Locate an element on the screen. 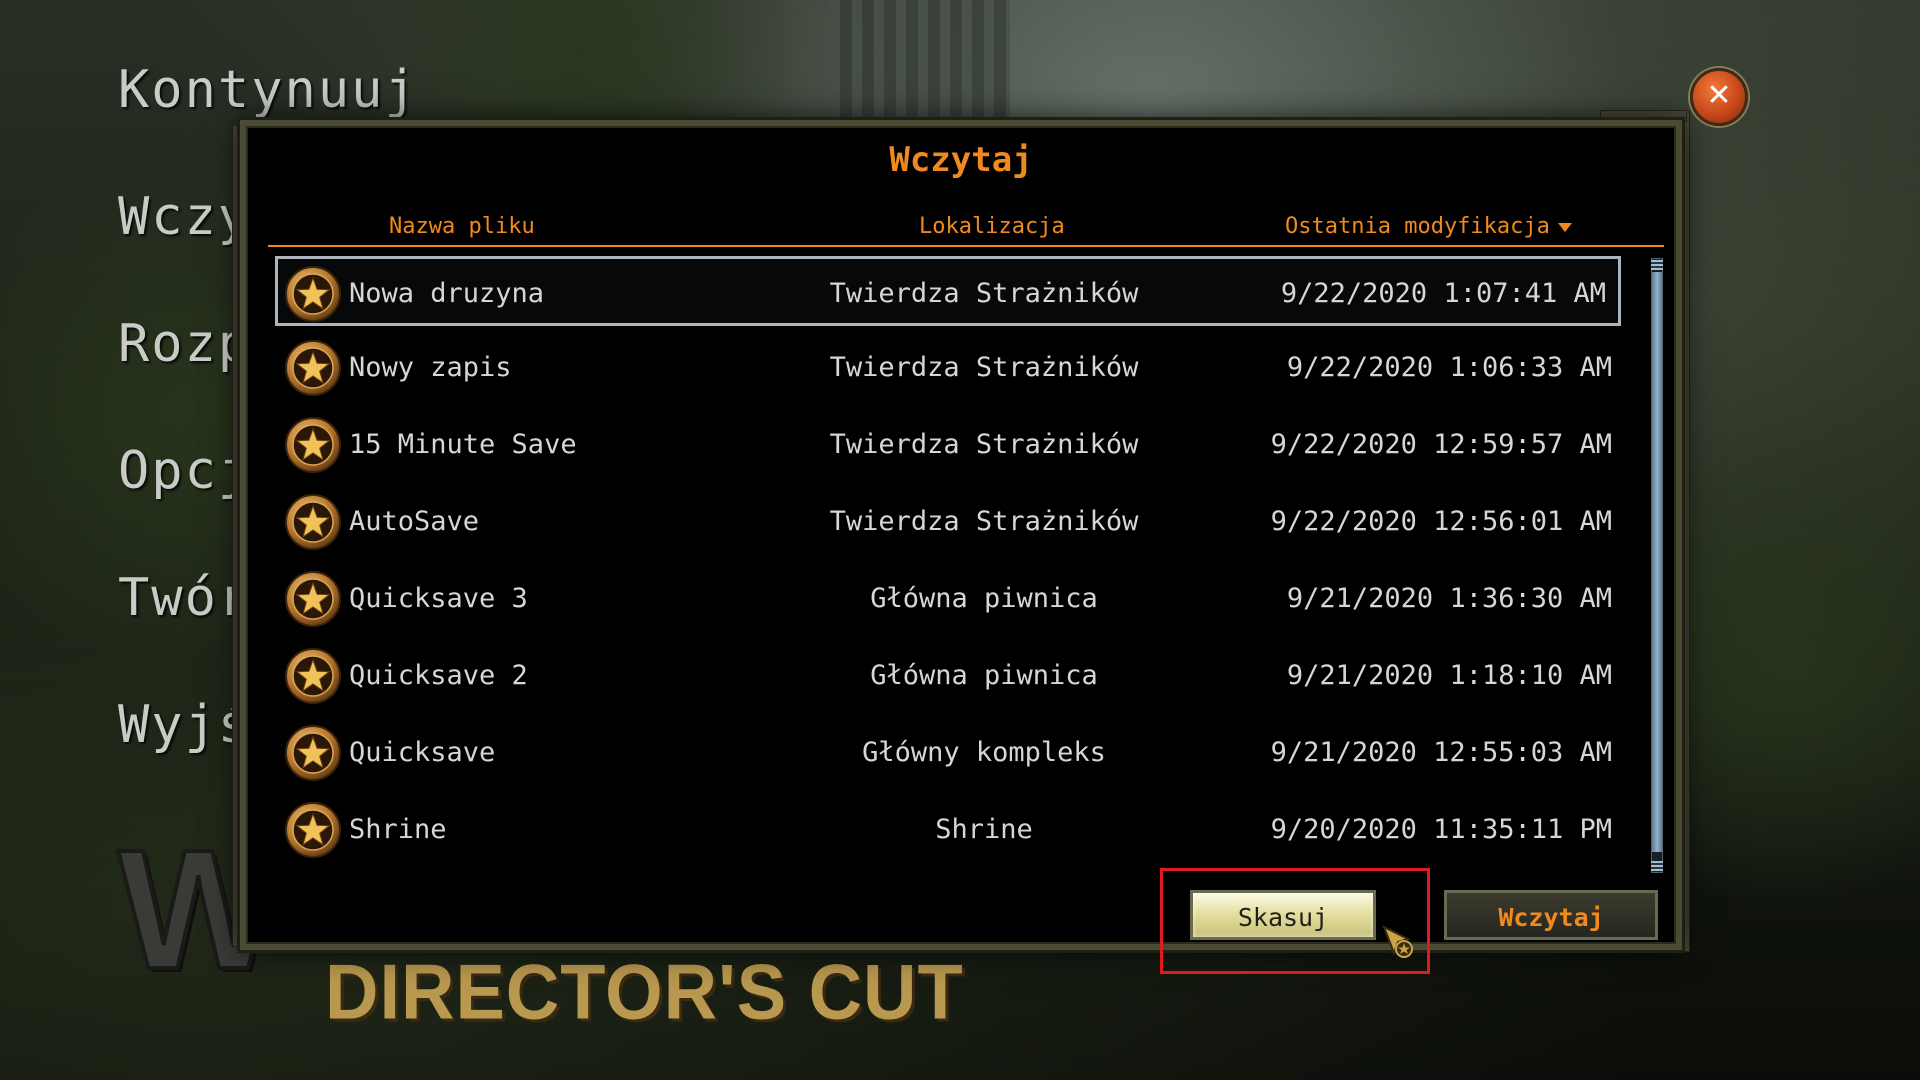  column-header-modified-label: Ostatnia modyfikacja is located at coordinates (1417, 226).